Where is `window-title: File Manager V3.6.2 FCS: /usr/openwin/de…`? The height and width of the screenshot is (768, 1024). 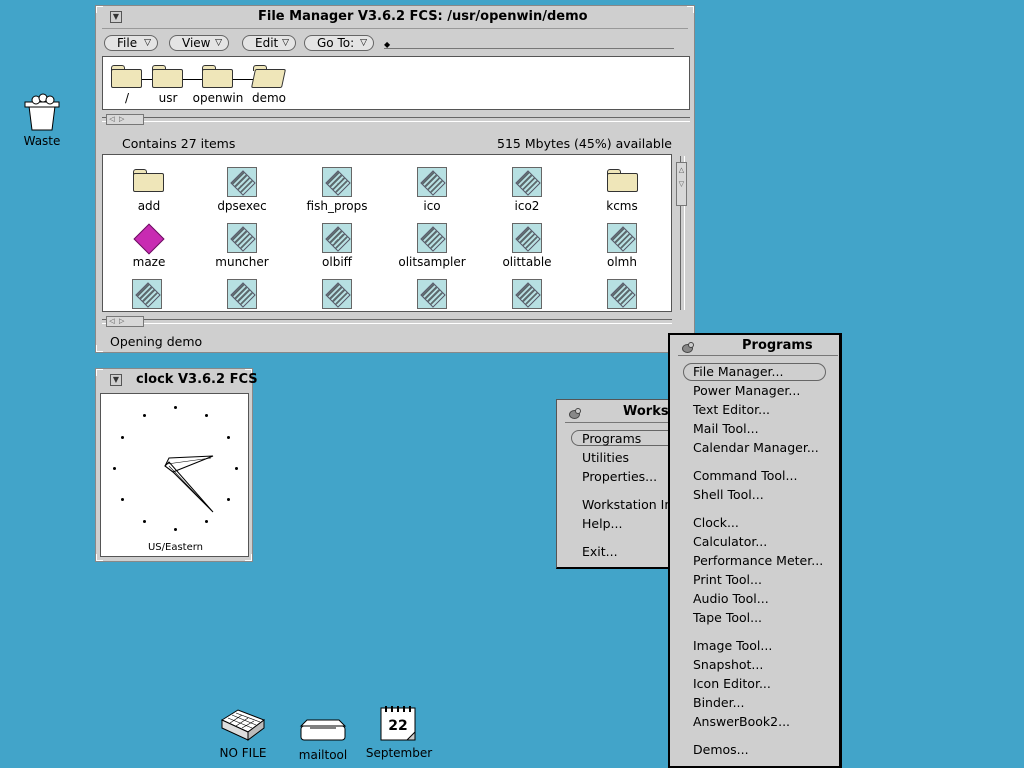 window-title: File Manager V3.6.2 FCS: /usr/openwin/de… is located at coordinates (423, 16).